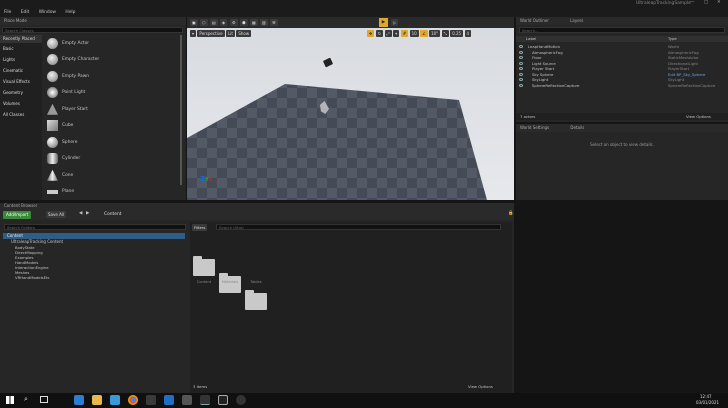 The height and width of the screenshot is (408, 728). What do you see at coordinates (111, 175) in the screenshot?
I see `place-item-cone: Cone` at bounding box center [111, 175].